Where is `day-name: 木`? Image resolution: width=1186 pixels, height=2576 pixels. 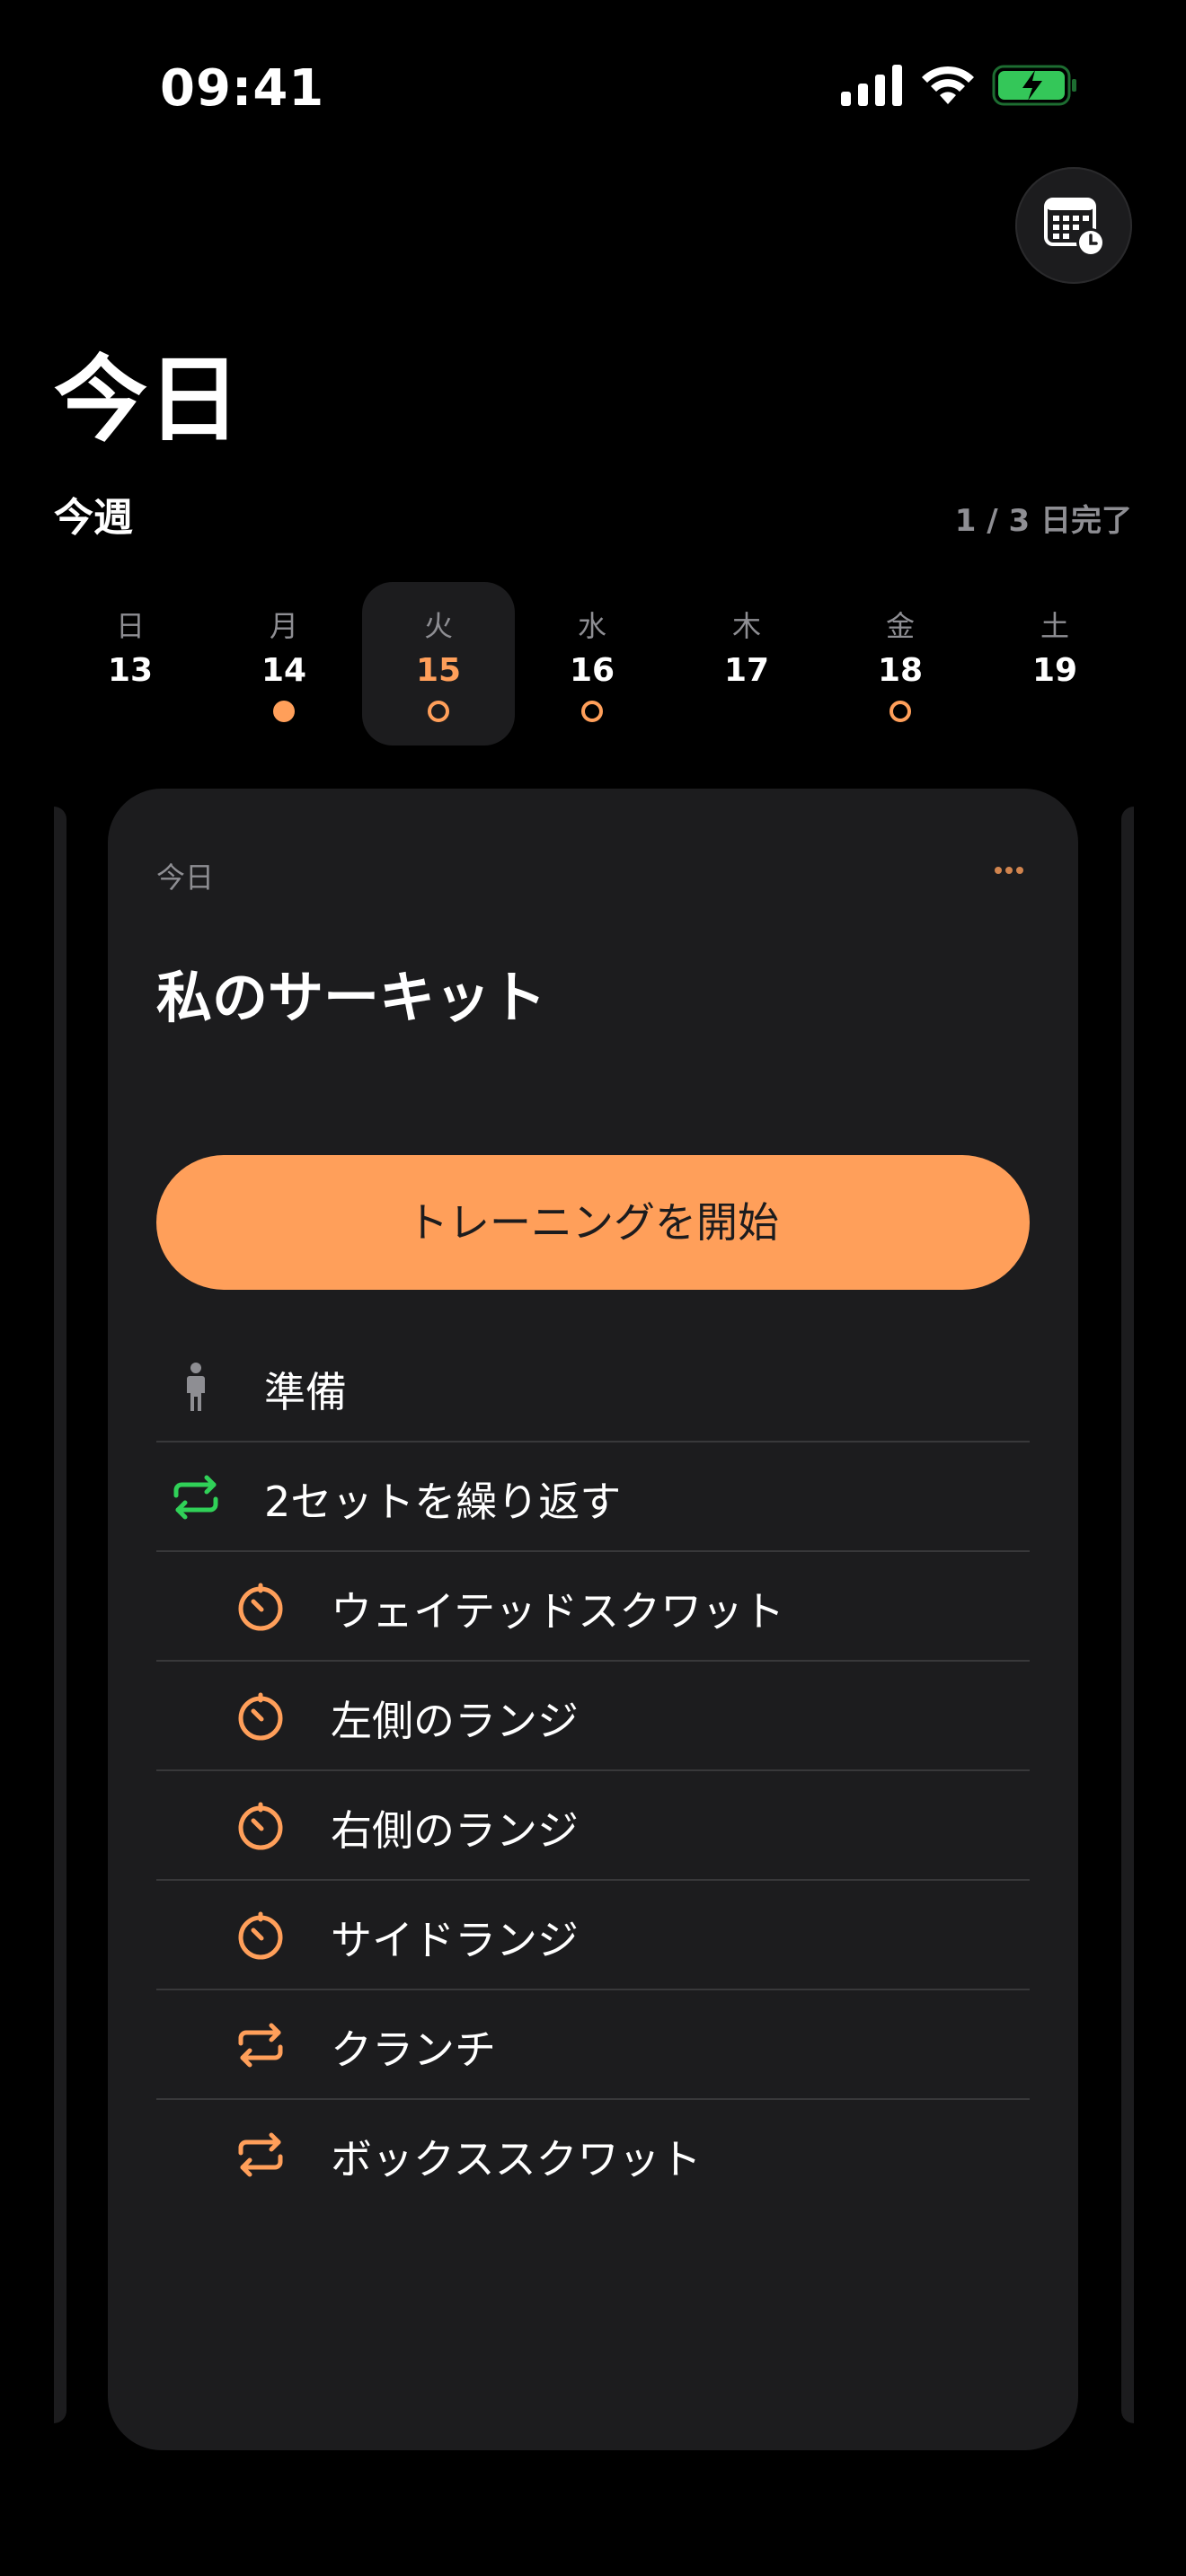 day-name: 木 is located at coordinates (746, 626).